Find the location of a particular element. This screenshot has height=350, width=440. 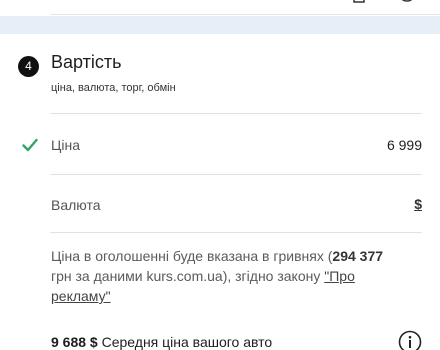

uah-amount: 294 377 is located at coordinates (358, 256).